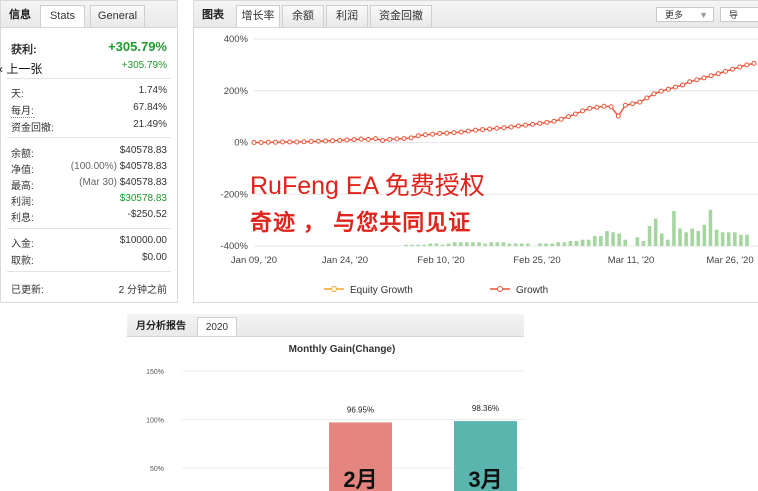  Describe the element at coordinates (236, 39) in the screenshot. I see `y-tick-label: 400%` at that location.